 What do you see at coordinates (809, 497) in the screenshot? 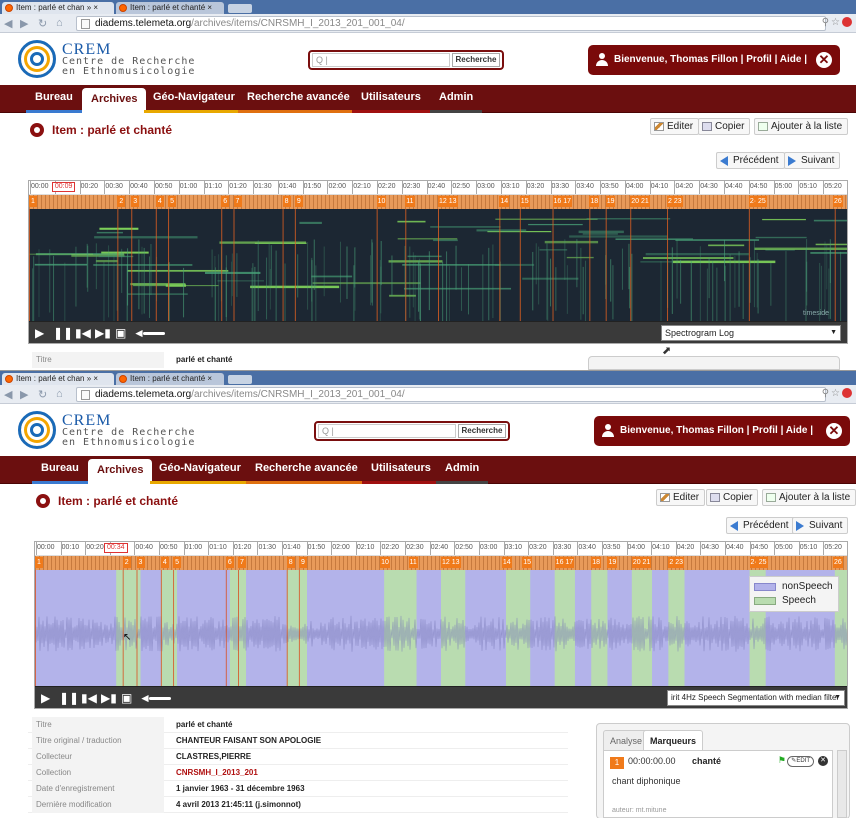
I see `add-to-list-button: Ajouter à la liste` at bounding box center [809, 497].